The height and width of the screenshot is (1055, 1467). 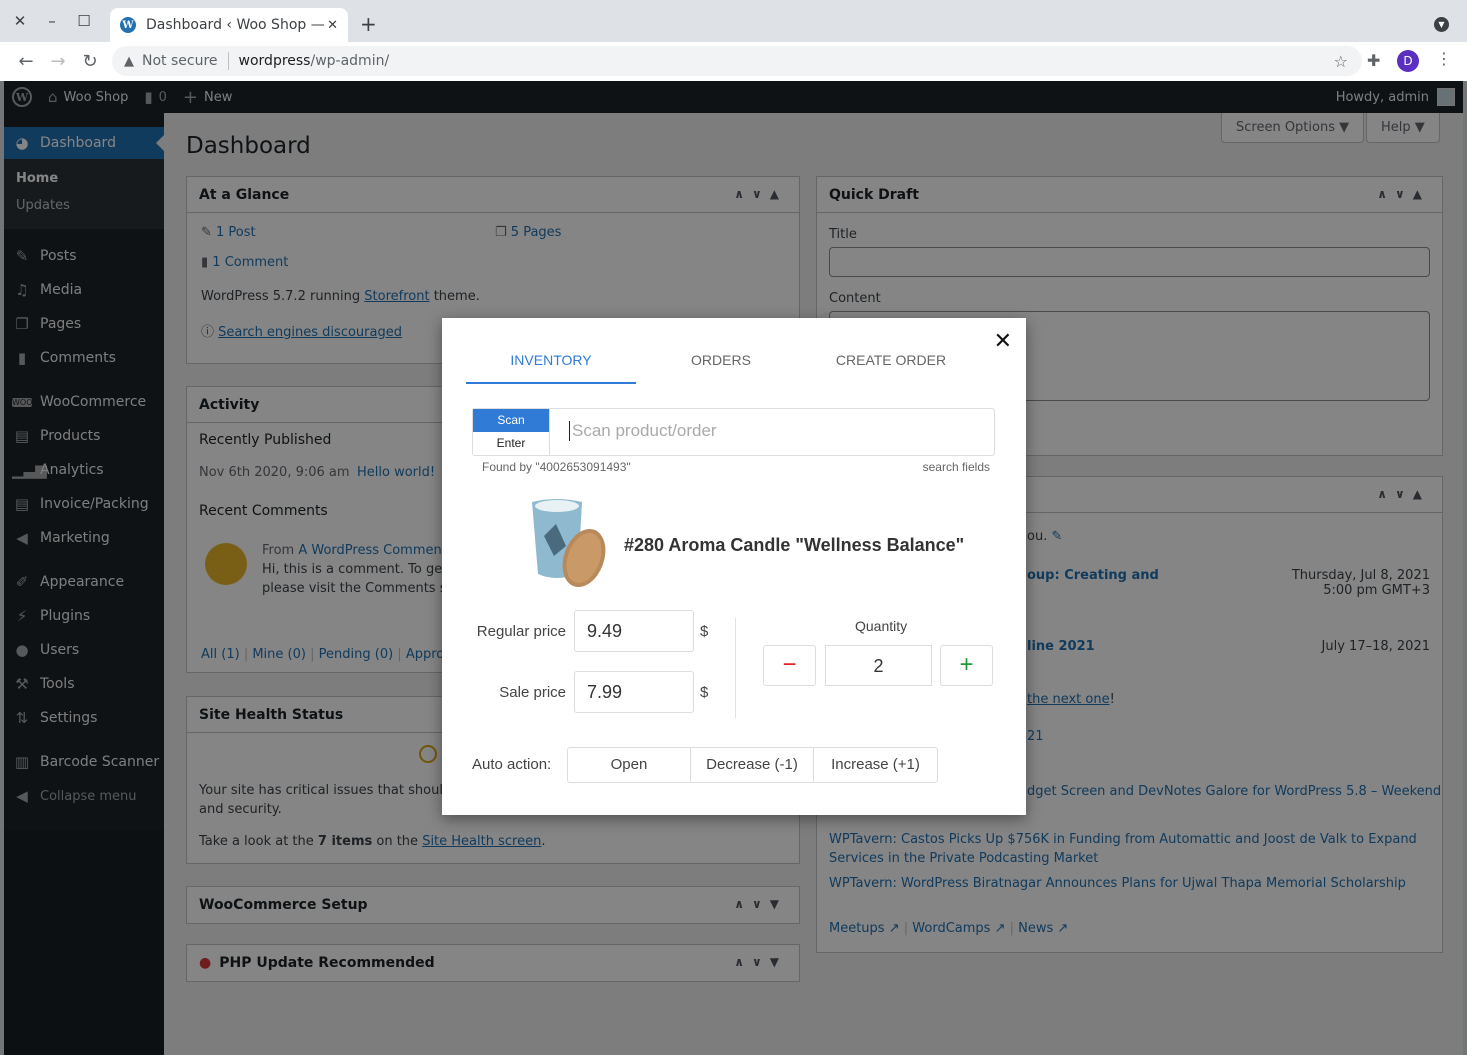 I want to click on url-host: wordpress, so click(x=274, y=61).